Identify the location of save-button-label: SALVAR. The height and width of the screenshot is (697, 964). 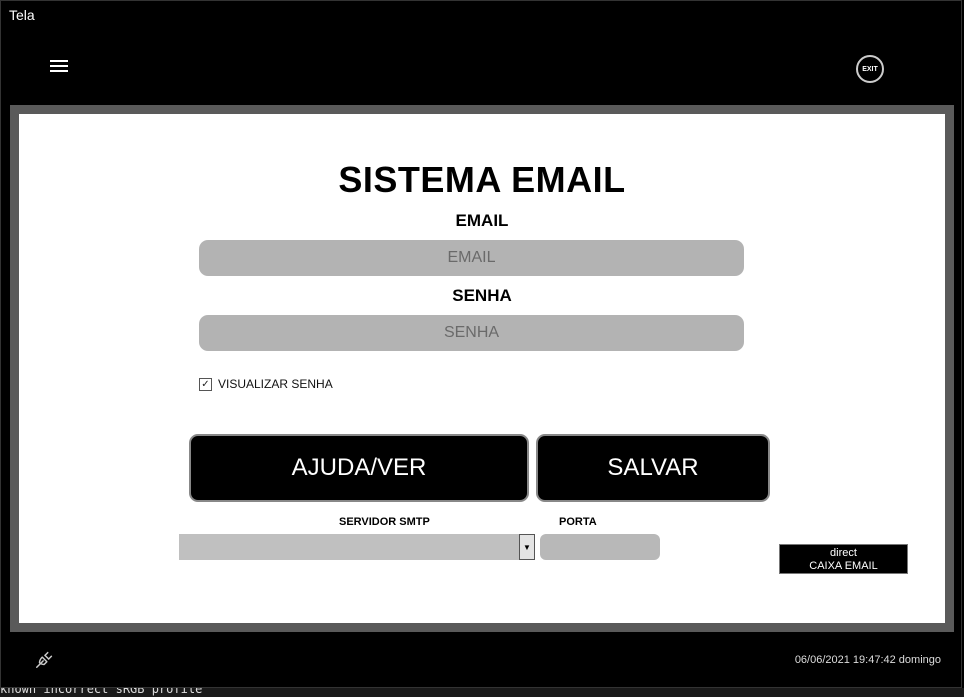
(653, 467).